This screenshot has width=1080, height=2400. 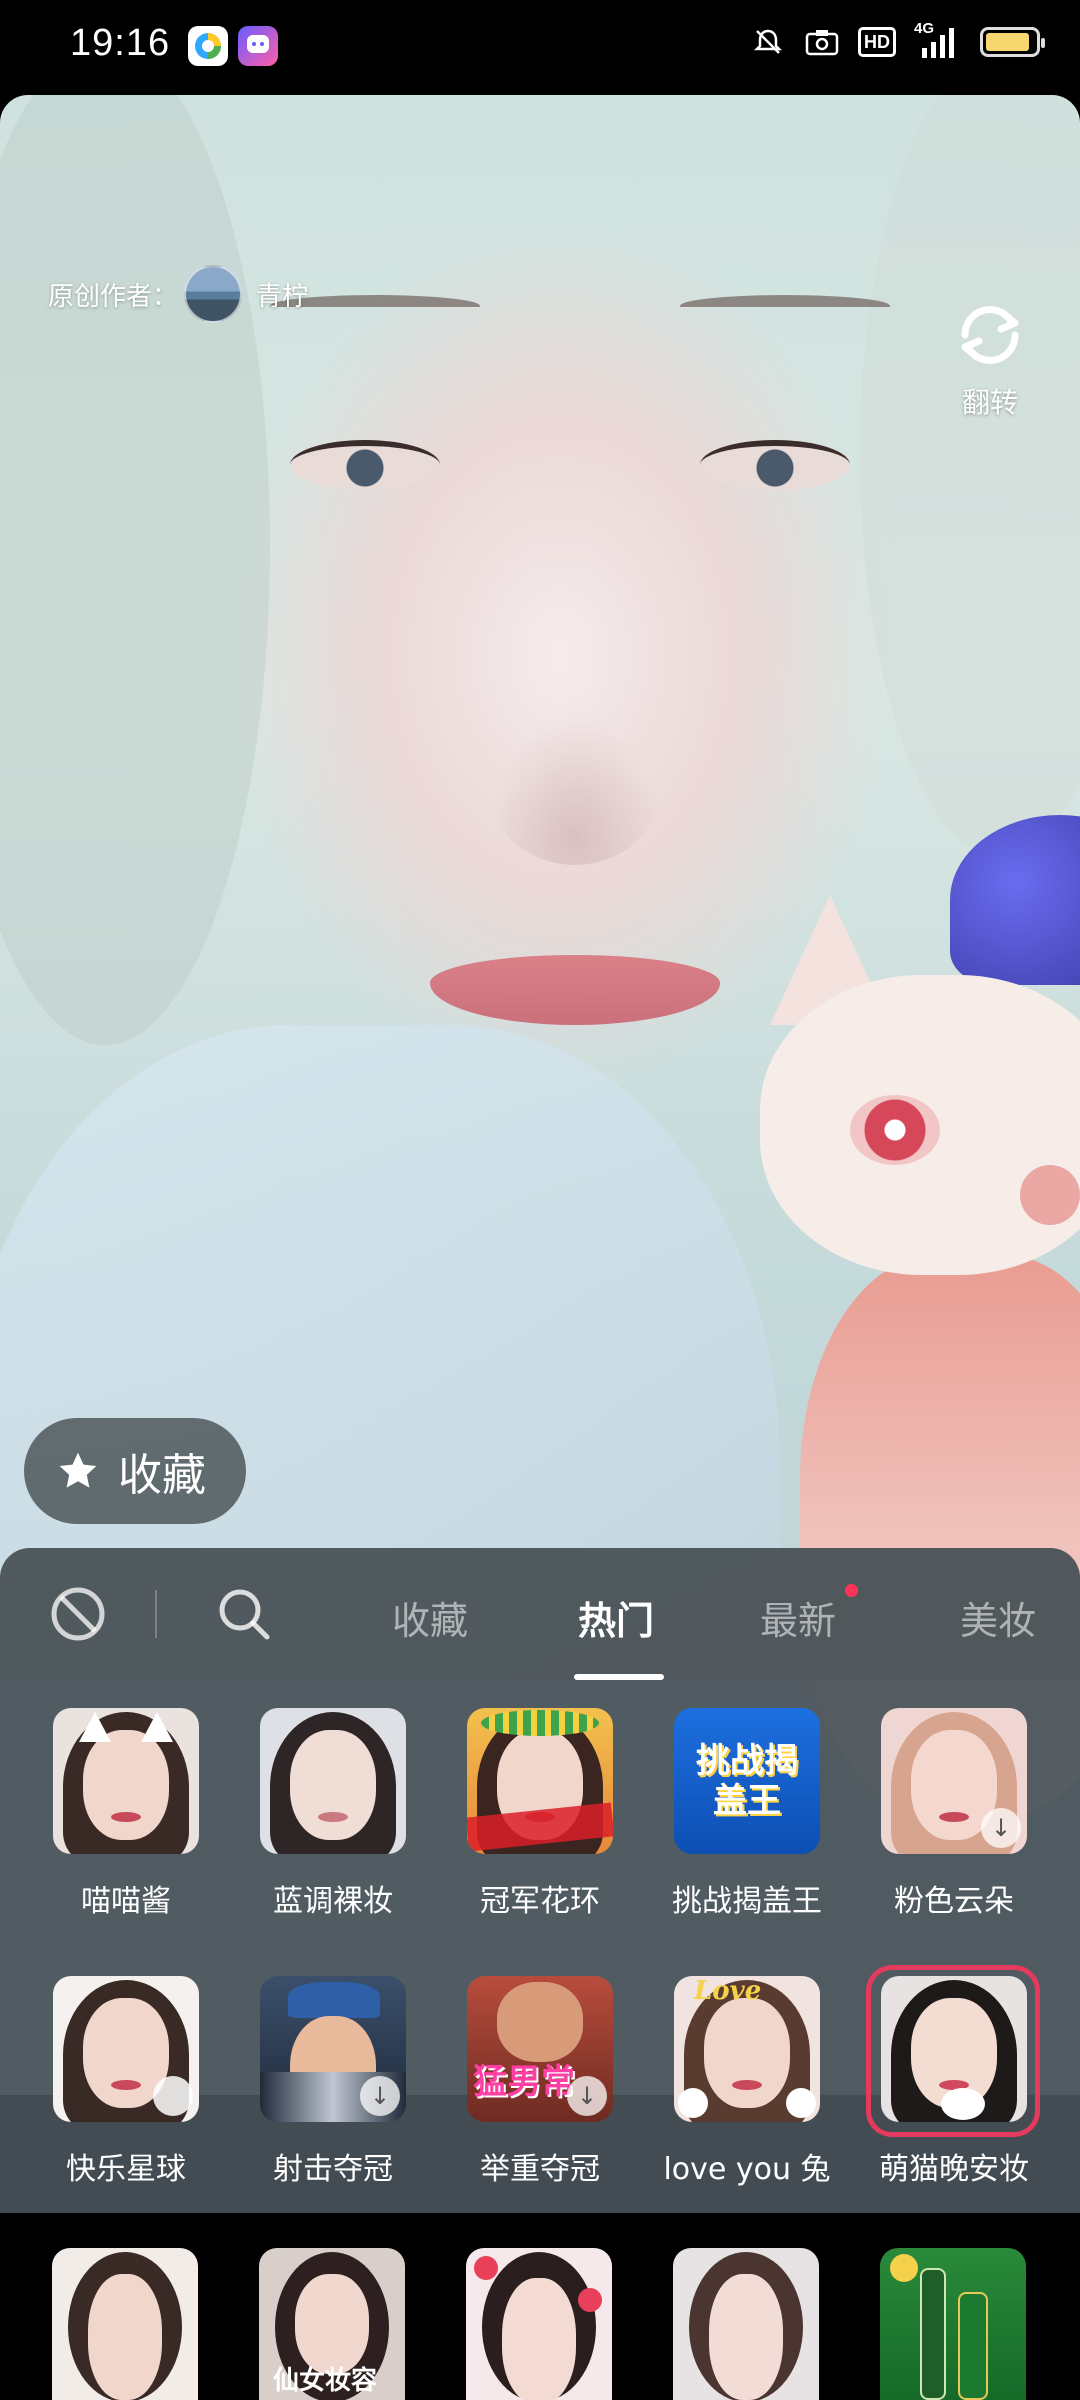 I want to click on effect-thumb-text: 仙女妆容, so click(x=325, y=2381).